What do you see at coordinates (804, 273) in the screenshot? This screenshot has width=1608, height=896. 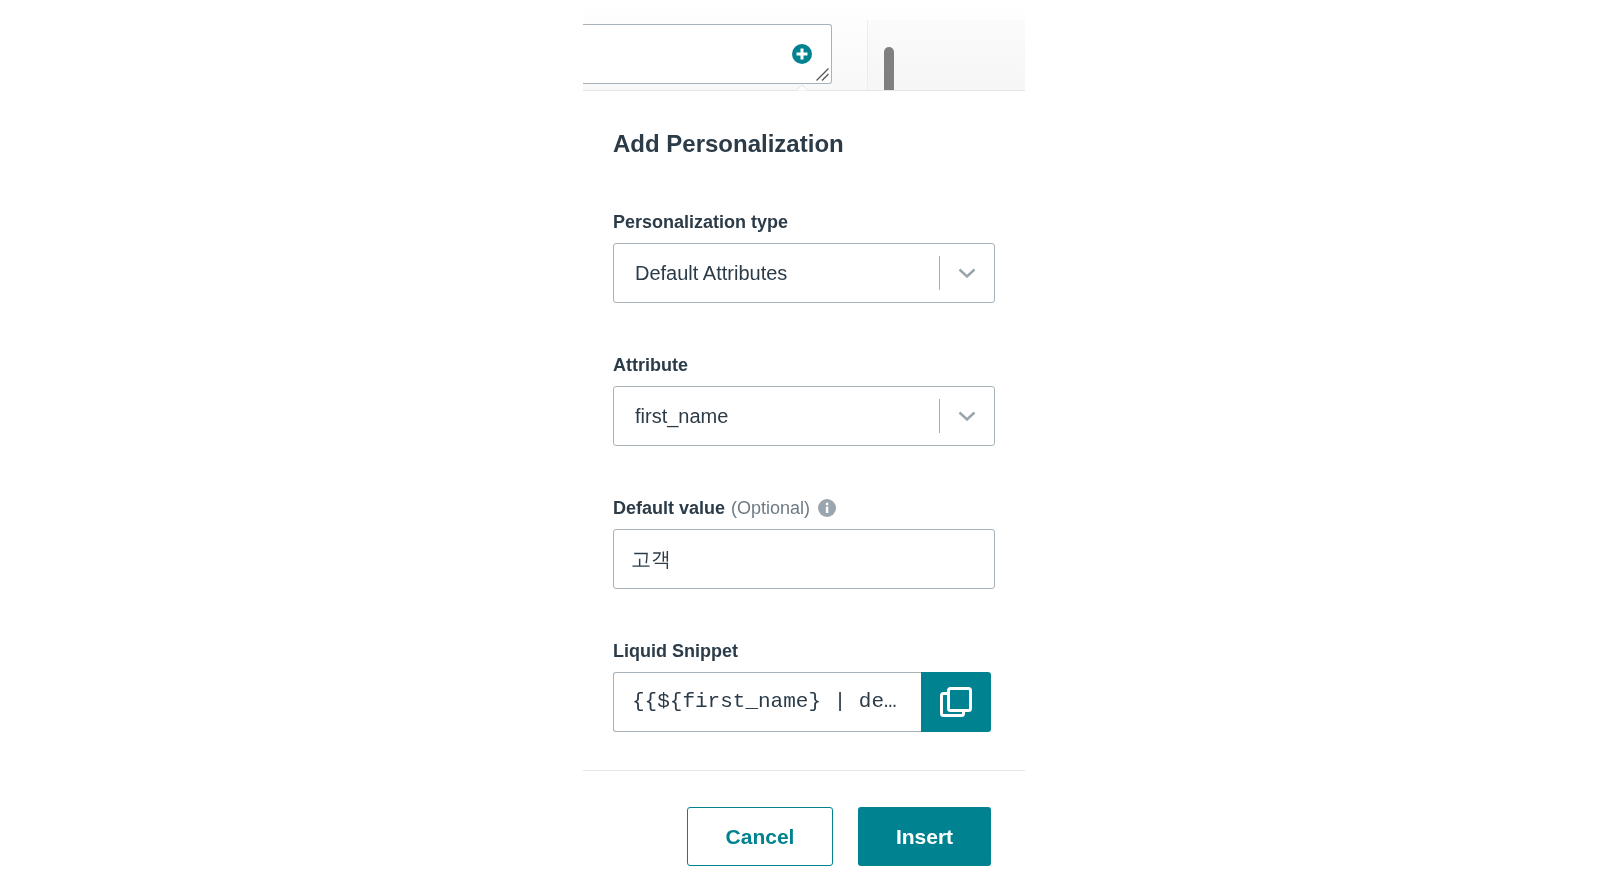 I see `select-field: Default Attributes` at bounding box center [804, 273].